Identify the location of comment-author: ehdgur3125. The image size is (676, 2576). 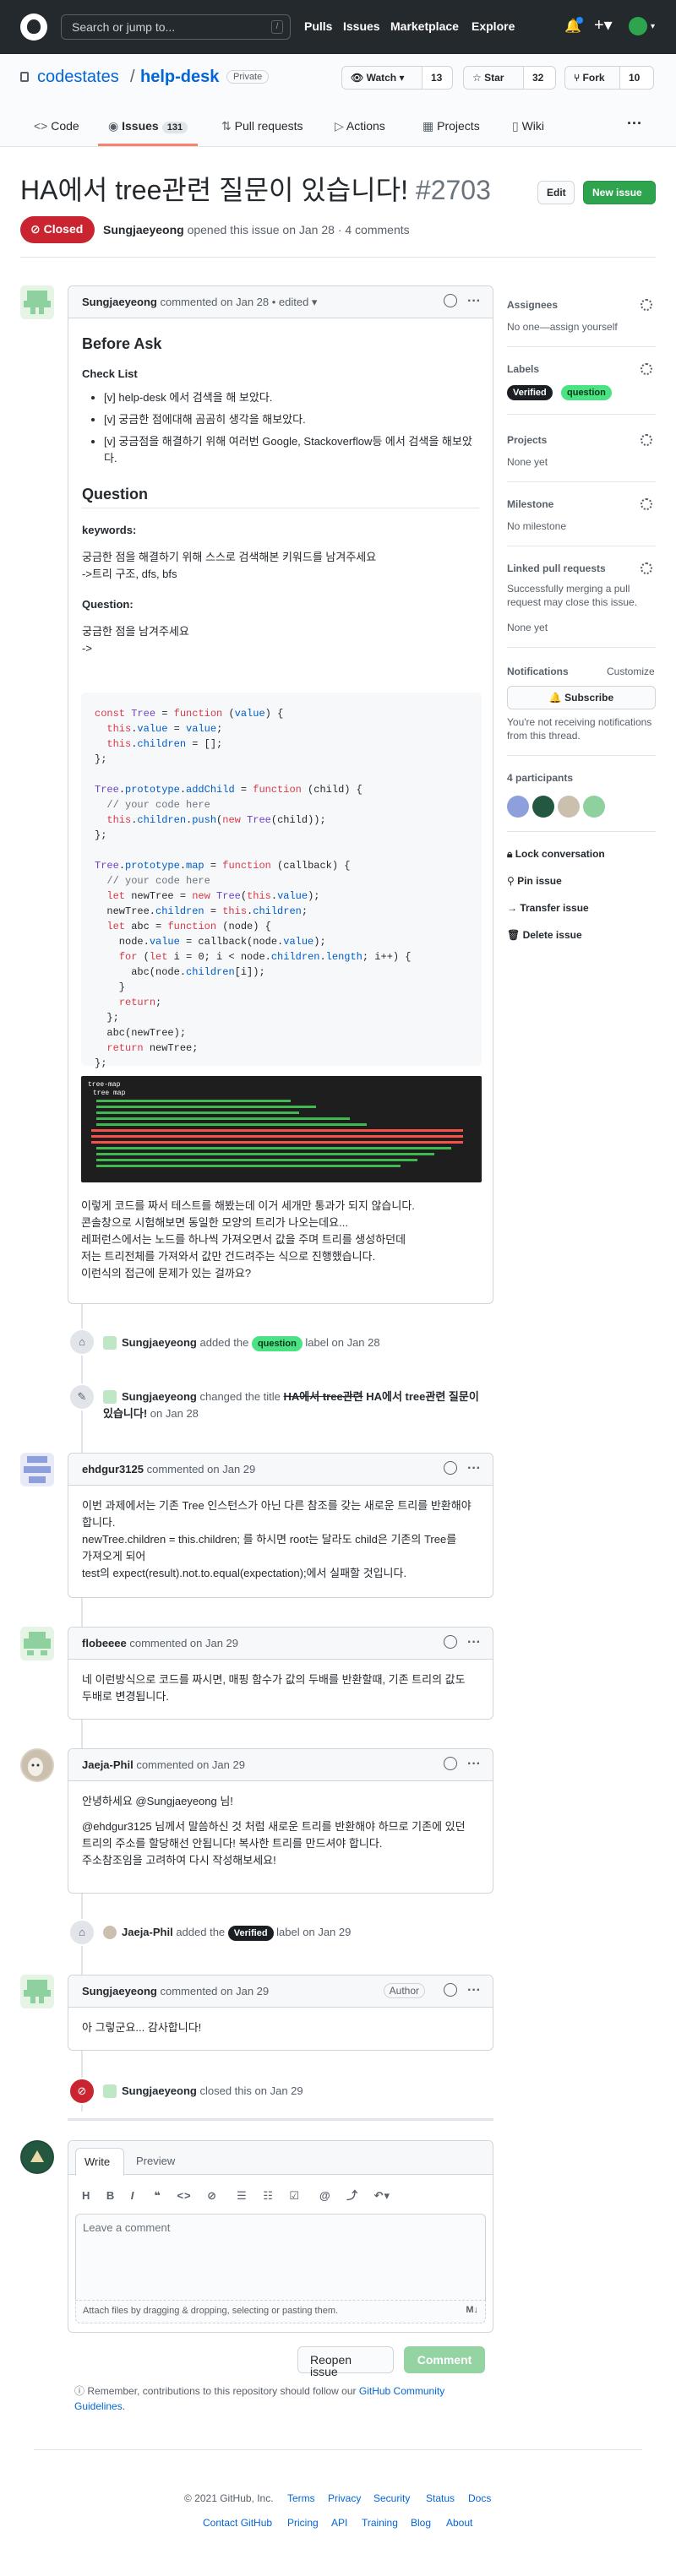
(113, 1469).